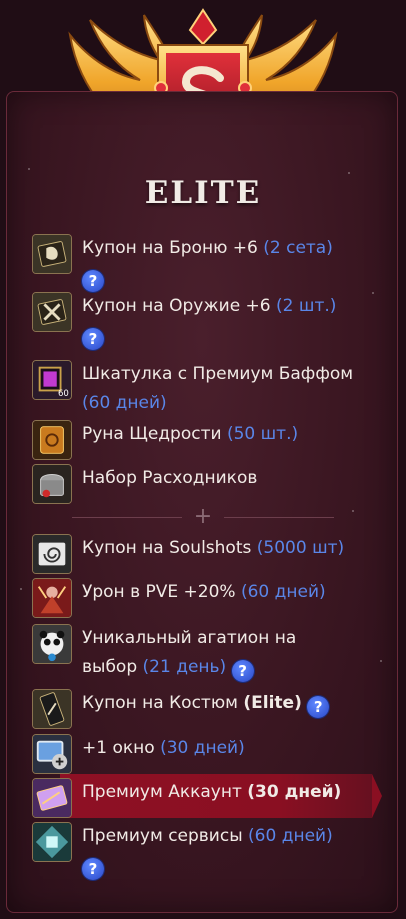  Describe the element at coordinates (207, 263) in the screenshot. I see `reward-item-armor-coupon: Купон на Броню +6 (2 сета)?` at that location.